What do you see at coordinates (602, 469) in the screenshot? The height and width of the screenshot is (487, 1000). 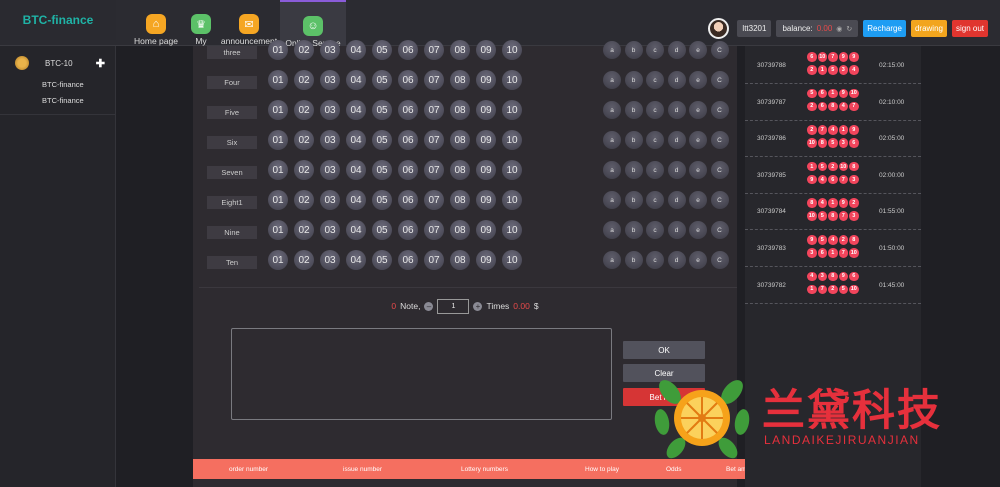 I see `column-header: How to play` at bounding box center [602, 469].